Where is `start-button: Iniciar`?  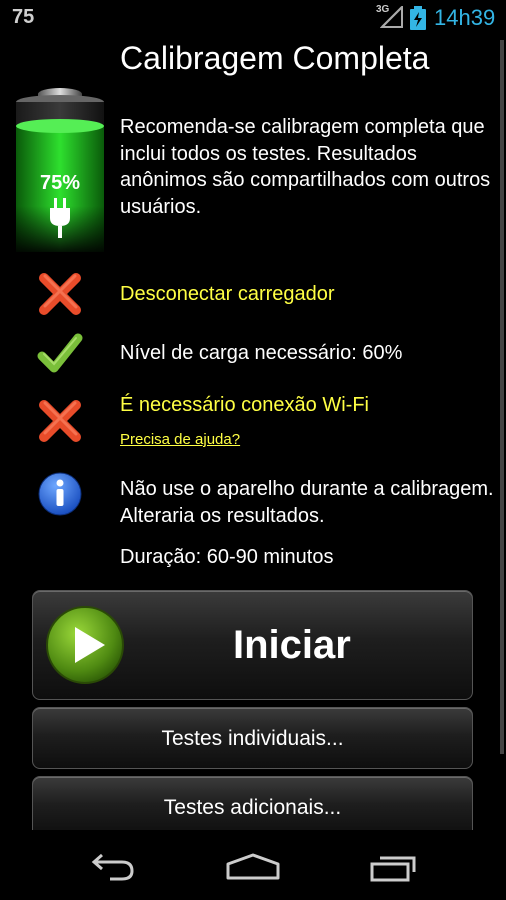
start-button: Iniciar is located at coordinates (252, 645).